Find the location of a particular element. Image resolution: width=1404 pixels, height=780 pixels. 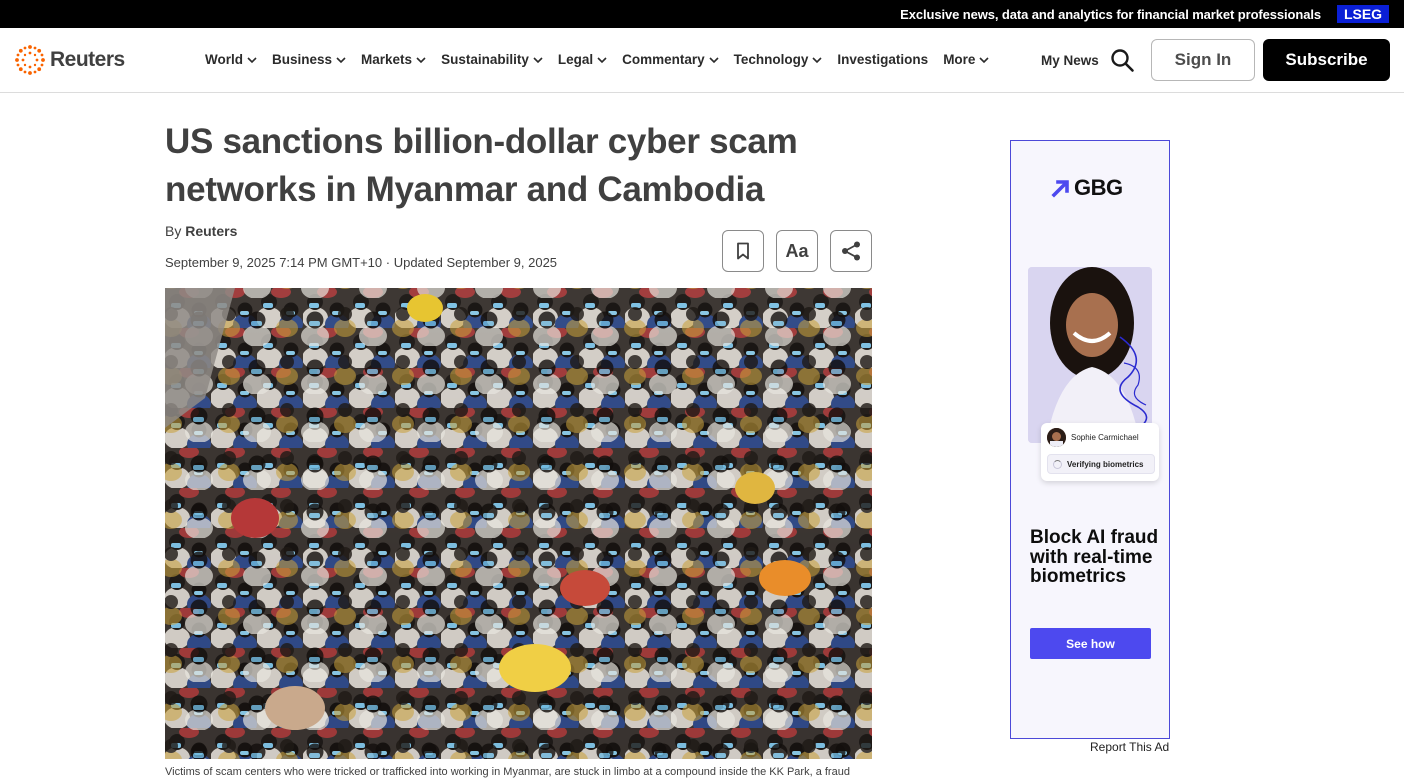

bookmark-button is located at coordinates (743, 251).